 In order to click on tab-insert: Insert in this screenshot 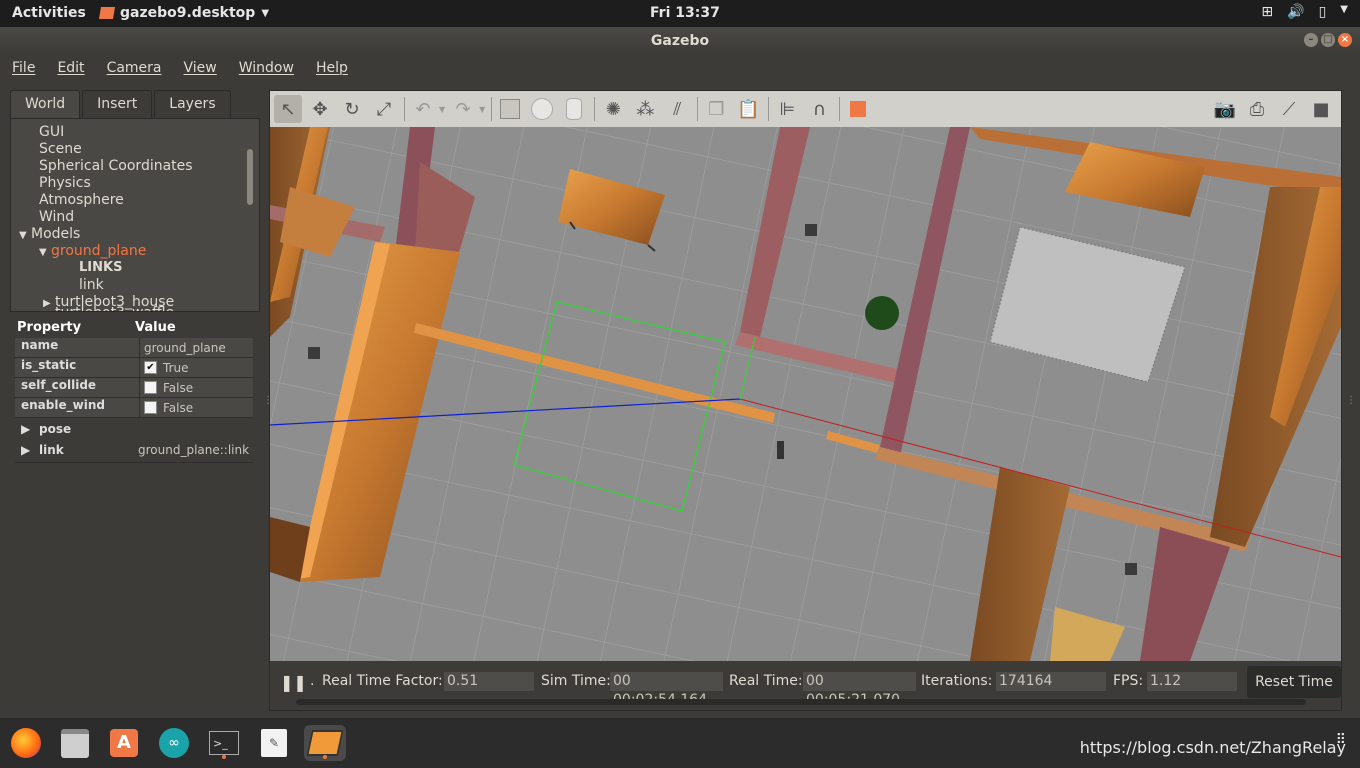, I will do `click(117, 104)`.